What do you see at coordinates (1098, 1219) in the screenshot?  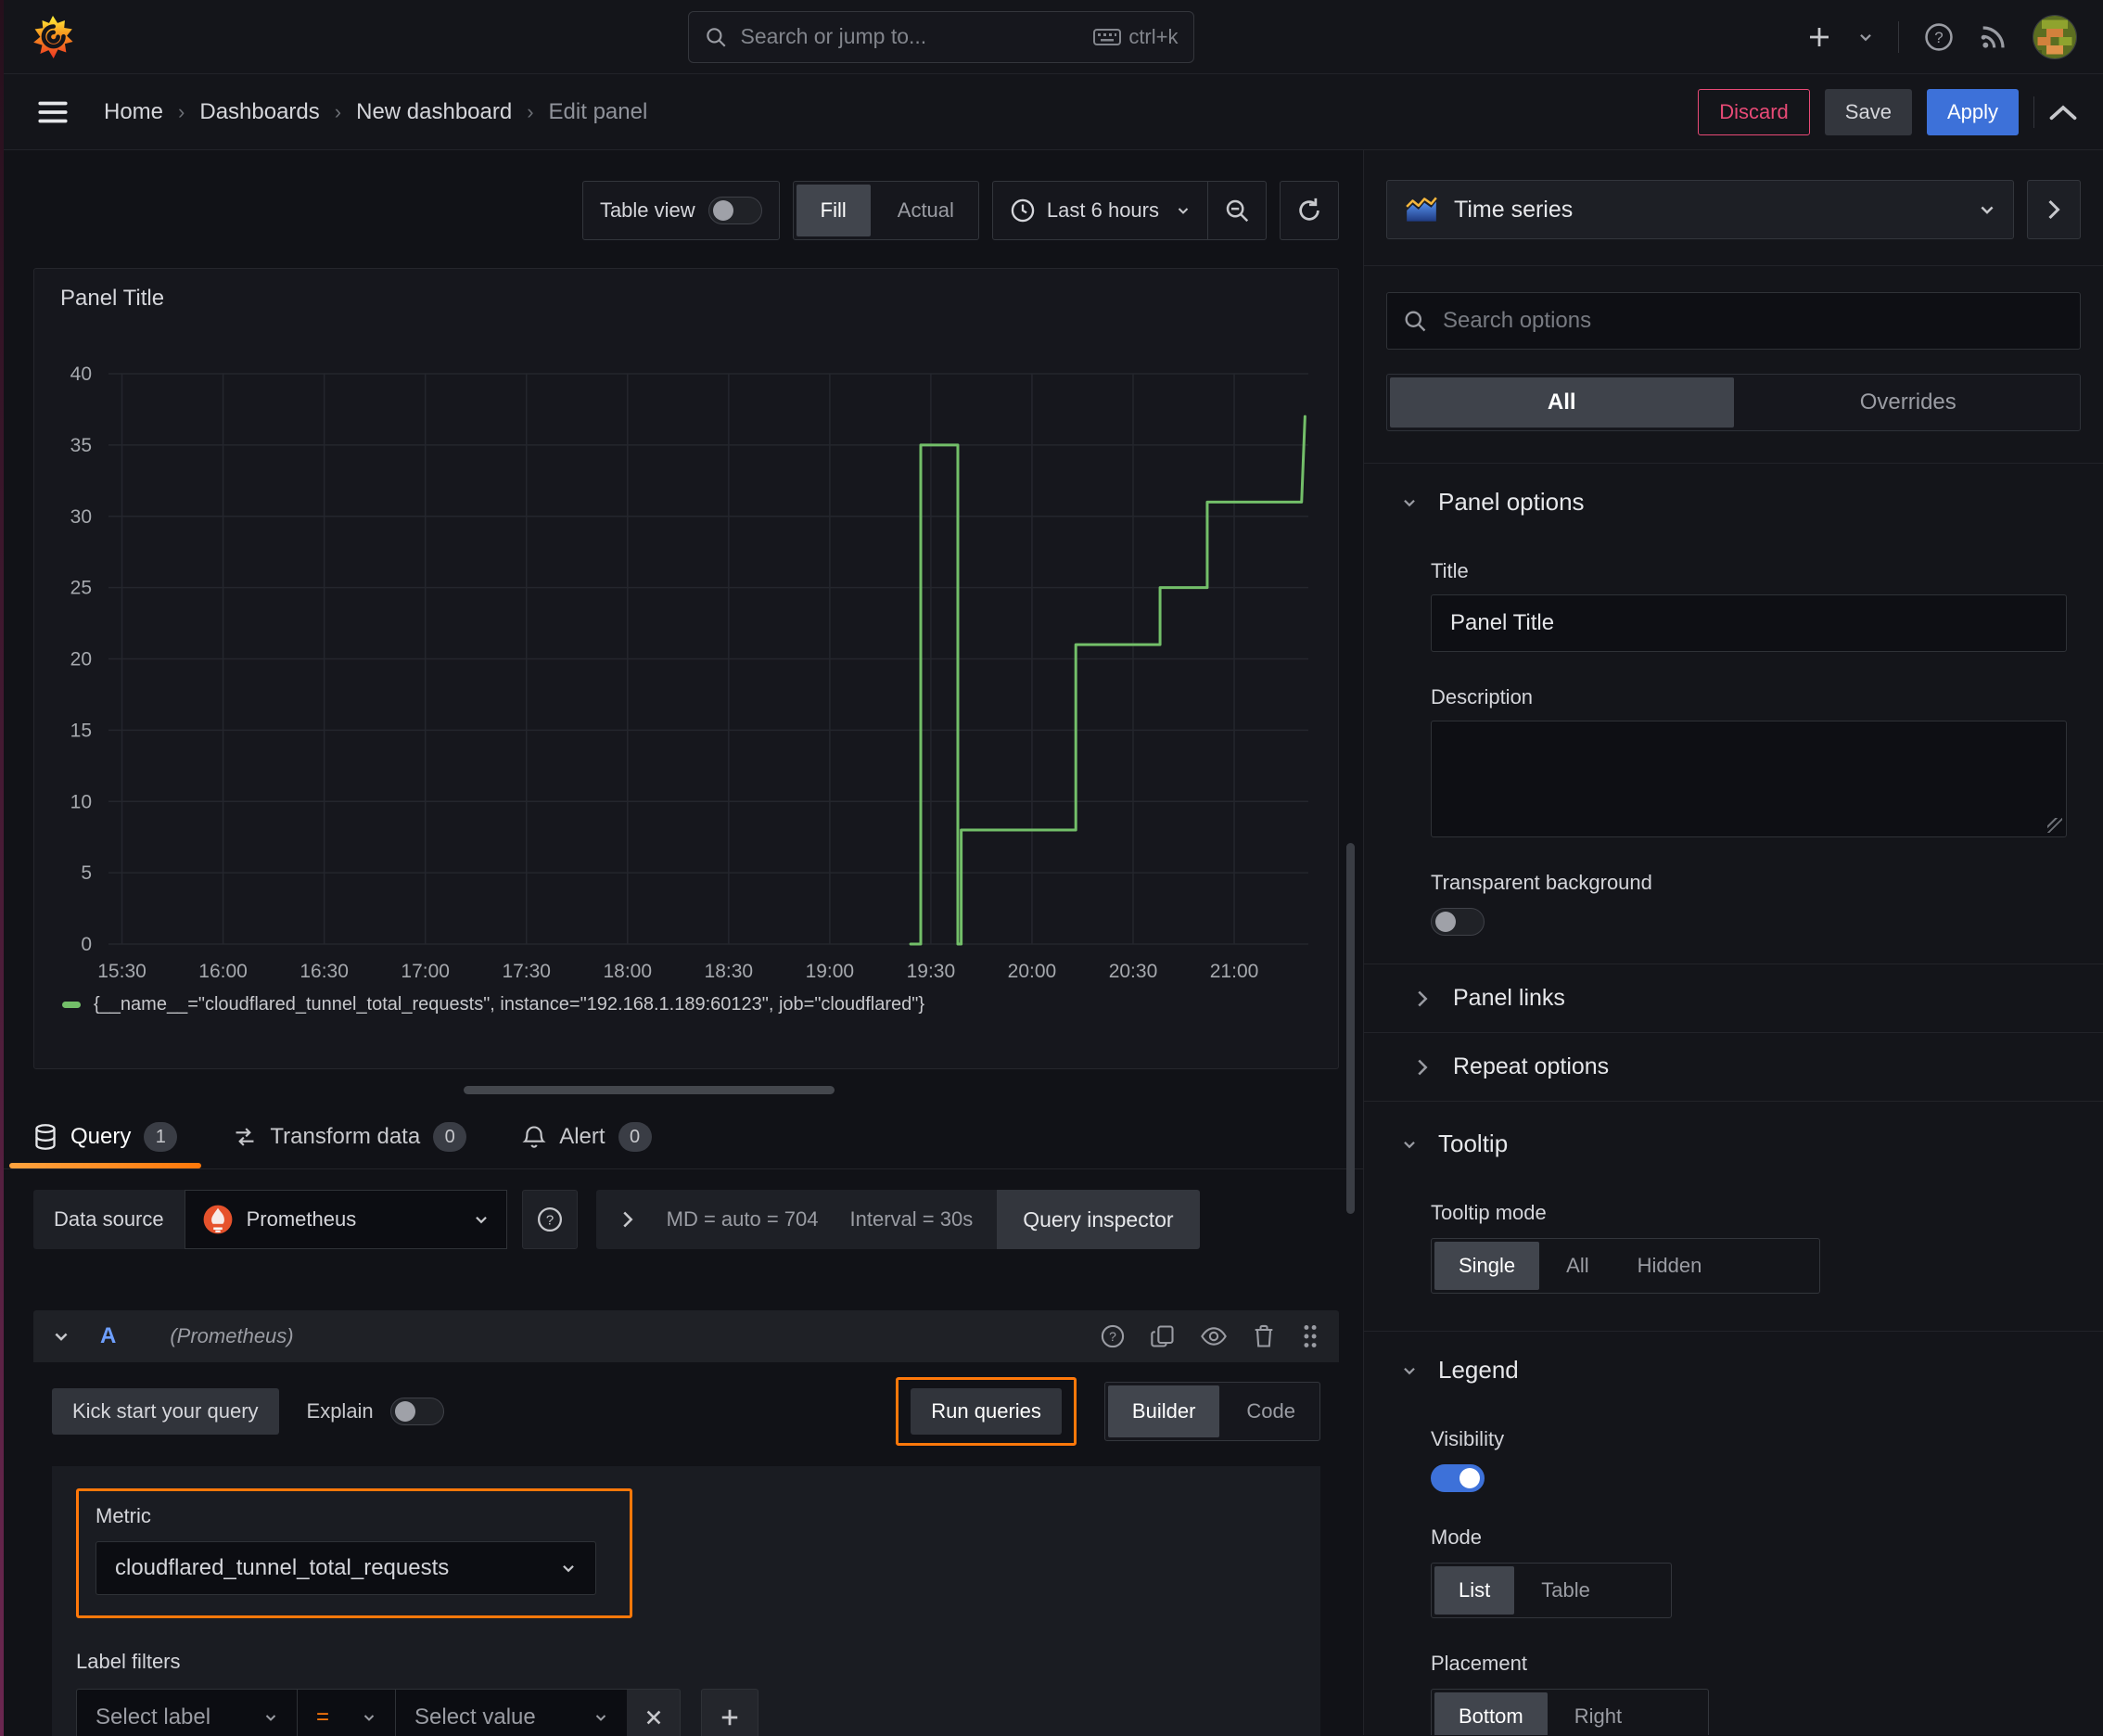 I see `query-inspector-button: Query inspector` at bounding box center [1098, 1219].